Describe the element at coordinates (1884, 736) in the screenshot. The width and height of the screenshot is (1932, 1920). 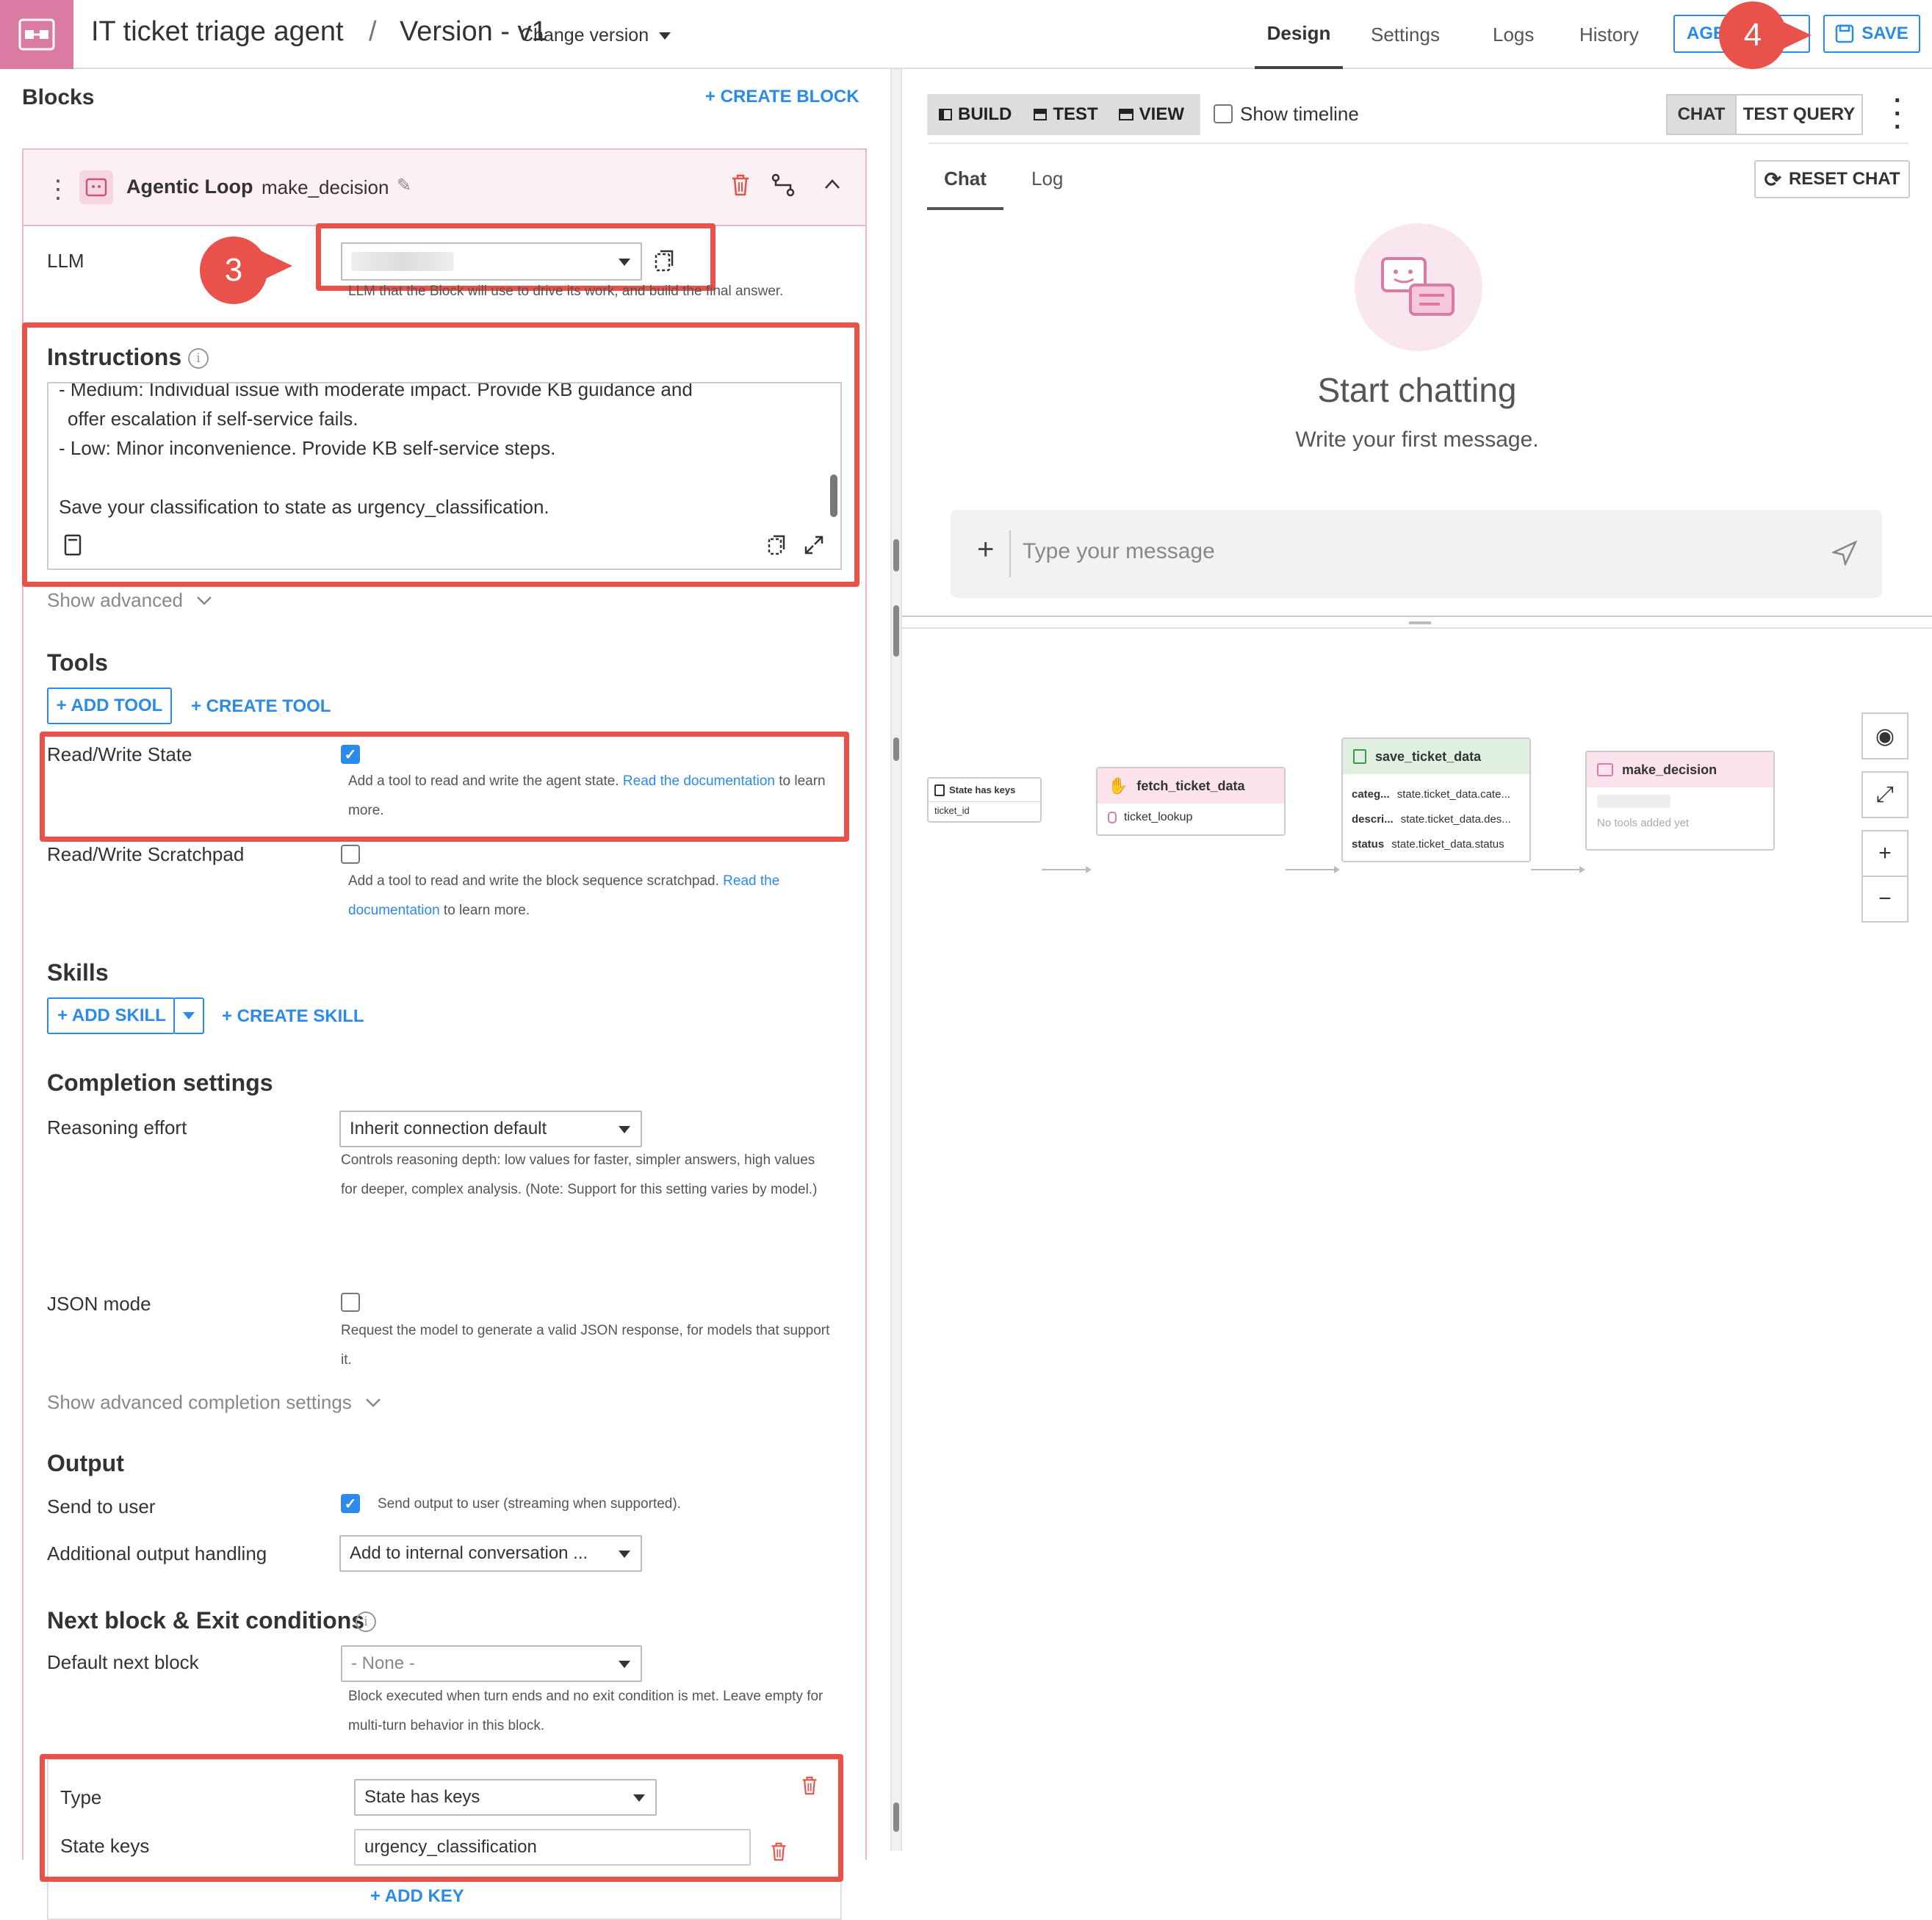
I see `visibility-eye-icon: ◉` at that location.